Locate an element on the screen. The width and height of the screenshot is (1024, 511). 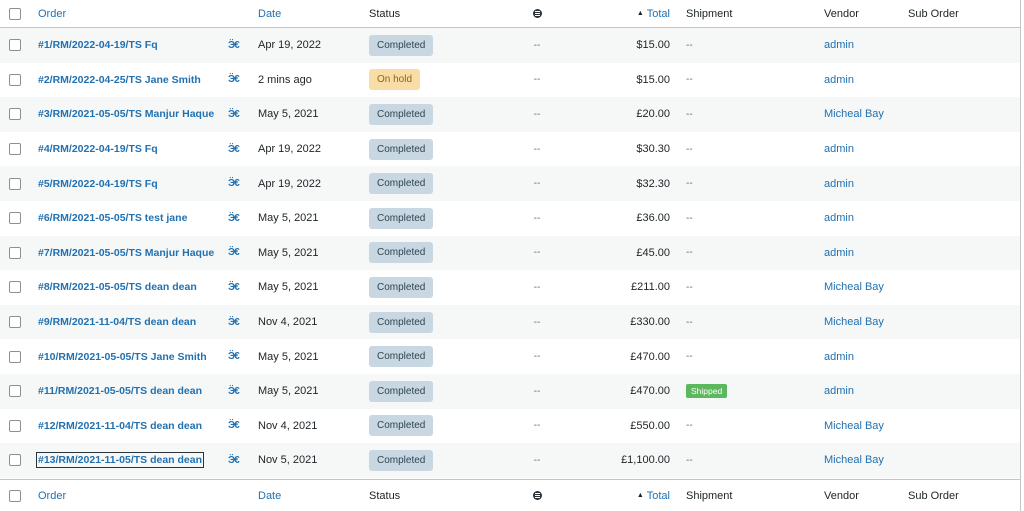
order-link: #10/RM/2021-05-05/TS Jane Smith is located at coordinates (122, 357).